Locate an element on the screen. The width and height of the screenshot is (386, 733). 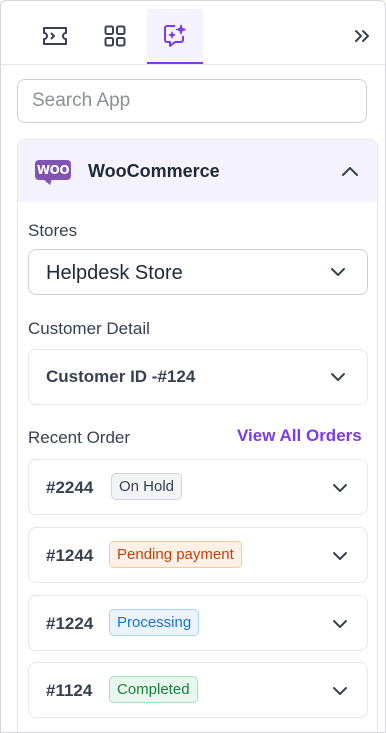
order-id: #1224 is located at coordinates (70, 623).